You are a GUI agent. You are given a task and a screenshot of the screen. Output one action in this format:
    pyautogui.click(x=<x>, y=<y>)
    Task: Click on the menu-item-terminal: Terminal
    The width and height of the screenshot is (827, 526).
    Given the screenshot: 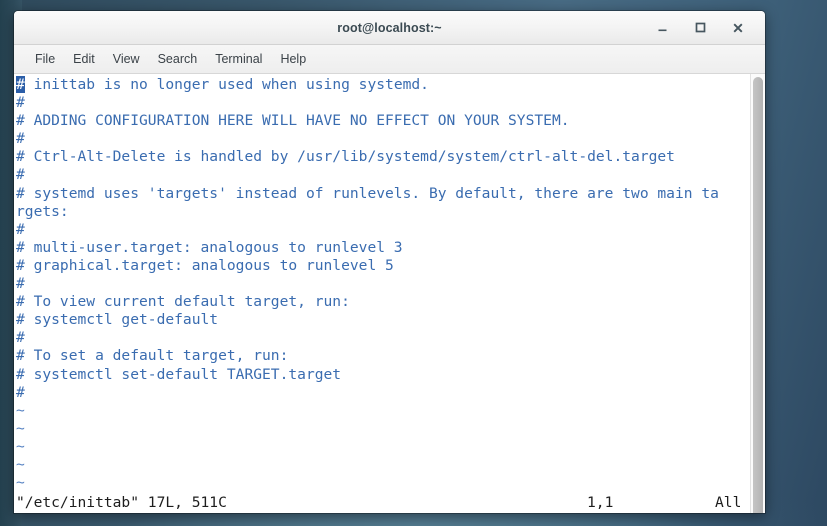 What is the action you would take?
    pyautogui.click(x=238, y=59)
    